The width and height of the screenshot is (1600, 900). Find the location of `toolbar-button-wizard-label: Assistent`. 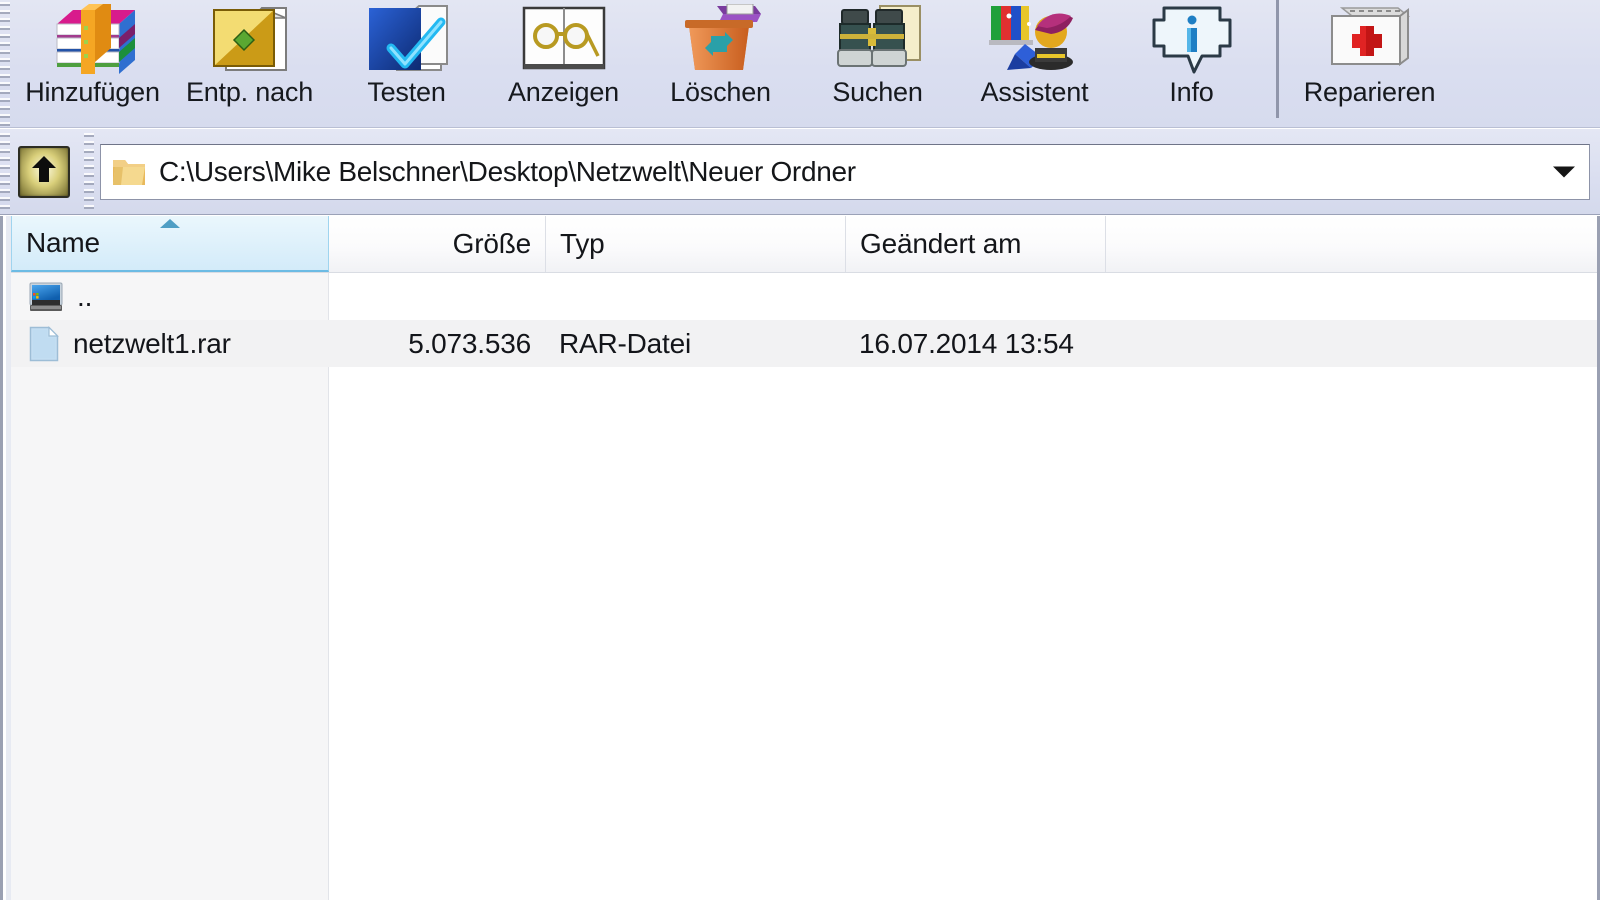

toolbar-button-wizard-label: Assistent is located at coordinates (1034, 92).